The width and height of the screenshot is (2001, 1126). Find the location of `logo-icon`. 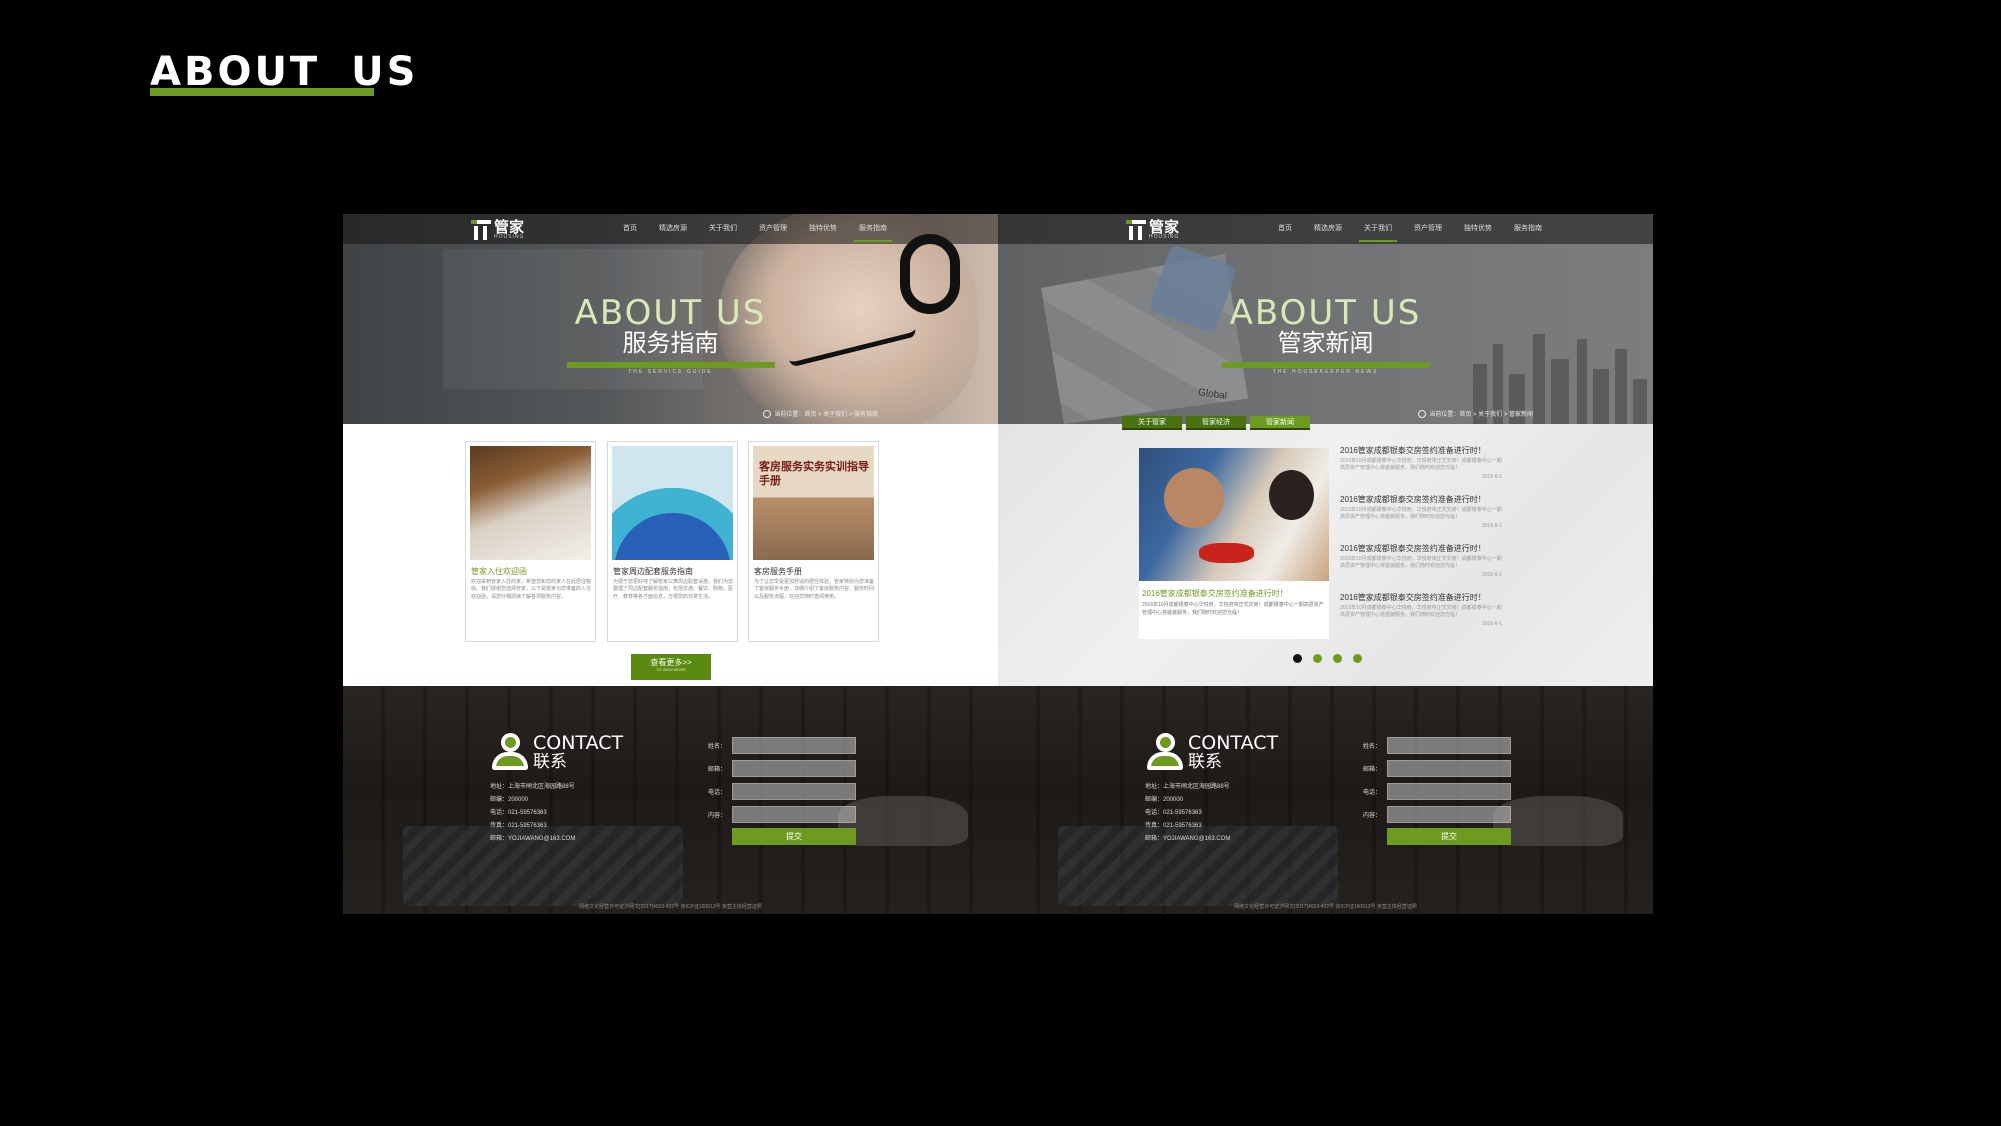

logo-icon is located at coordinates (481, 230).